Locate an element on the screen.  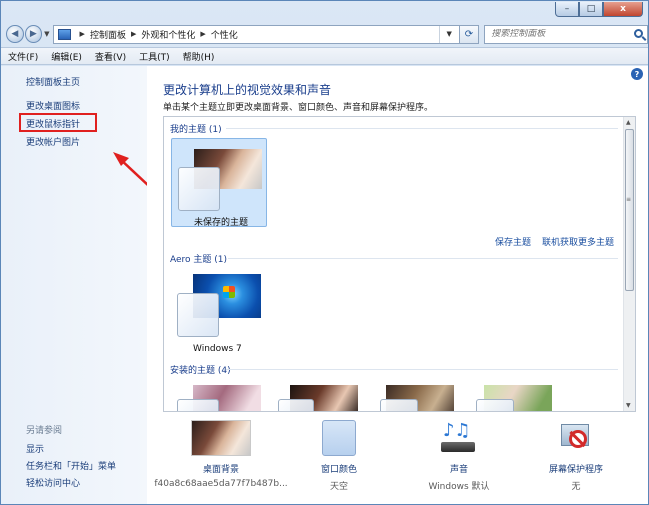
control-panel-icon is located at coordinates (64, 34).